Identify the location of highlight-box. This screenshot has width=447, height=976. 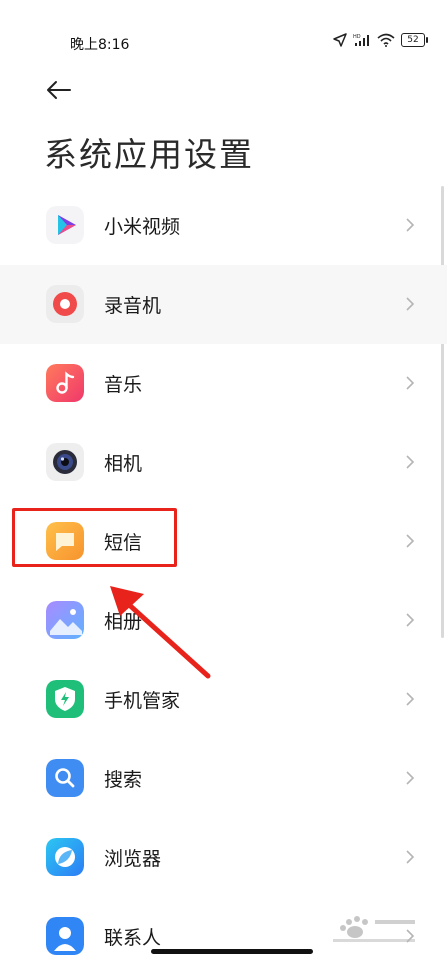
(94, 537).